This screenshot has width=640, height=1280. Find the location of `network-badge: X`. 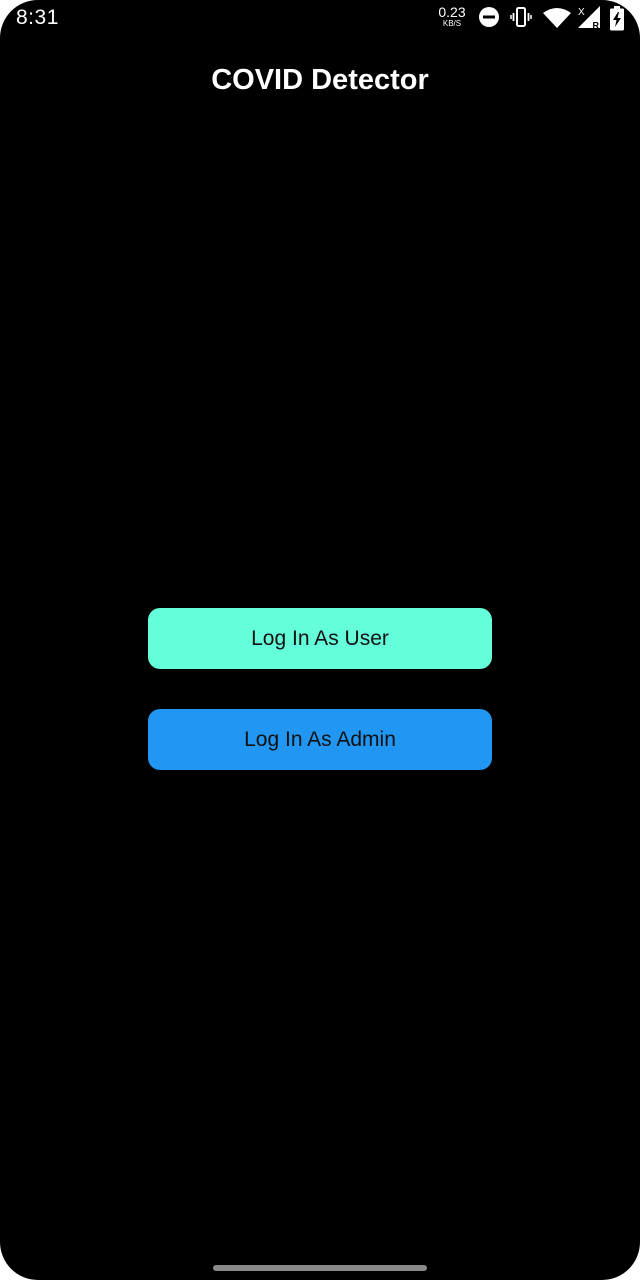

network-badge: X is located at coordinates (581, 12).